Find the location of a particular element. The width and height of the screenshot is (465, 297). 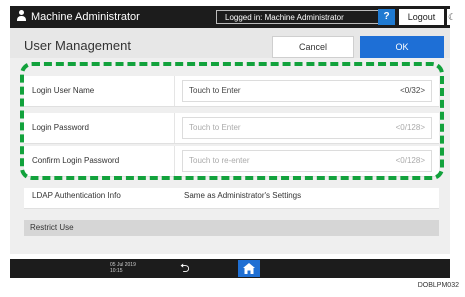

top-bar: Machine Administrator Logged in is located at coordinates (233, 17).